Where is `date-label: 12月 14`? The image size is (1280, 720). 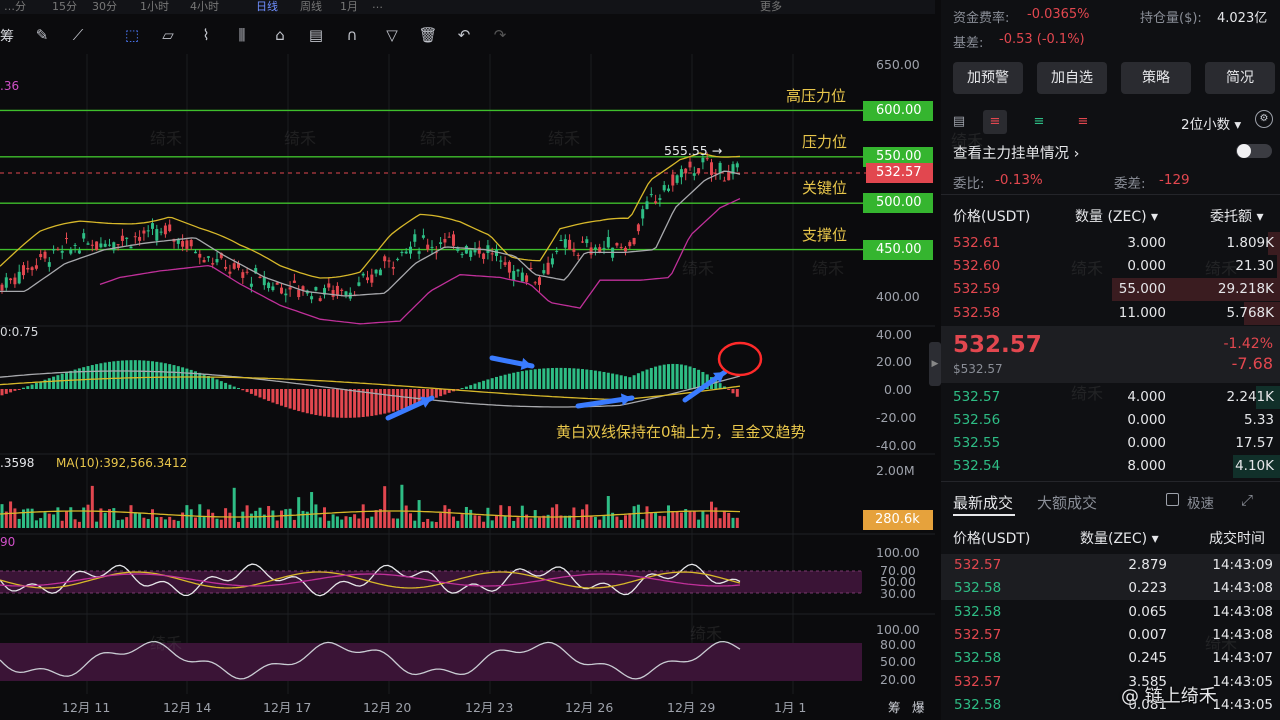
date-label: 12月 14 is located at coordinates (187, 707).